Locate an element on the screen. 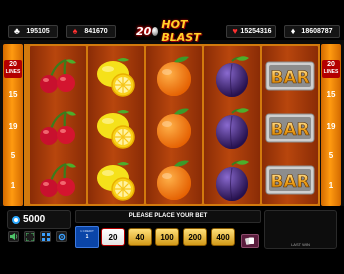 The image size is (344, 274). fullscreen-icon is located at coordinates (29, 236).